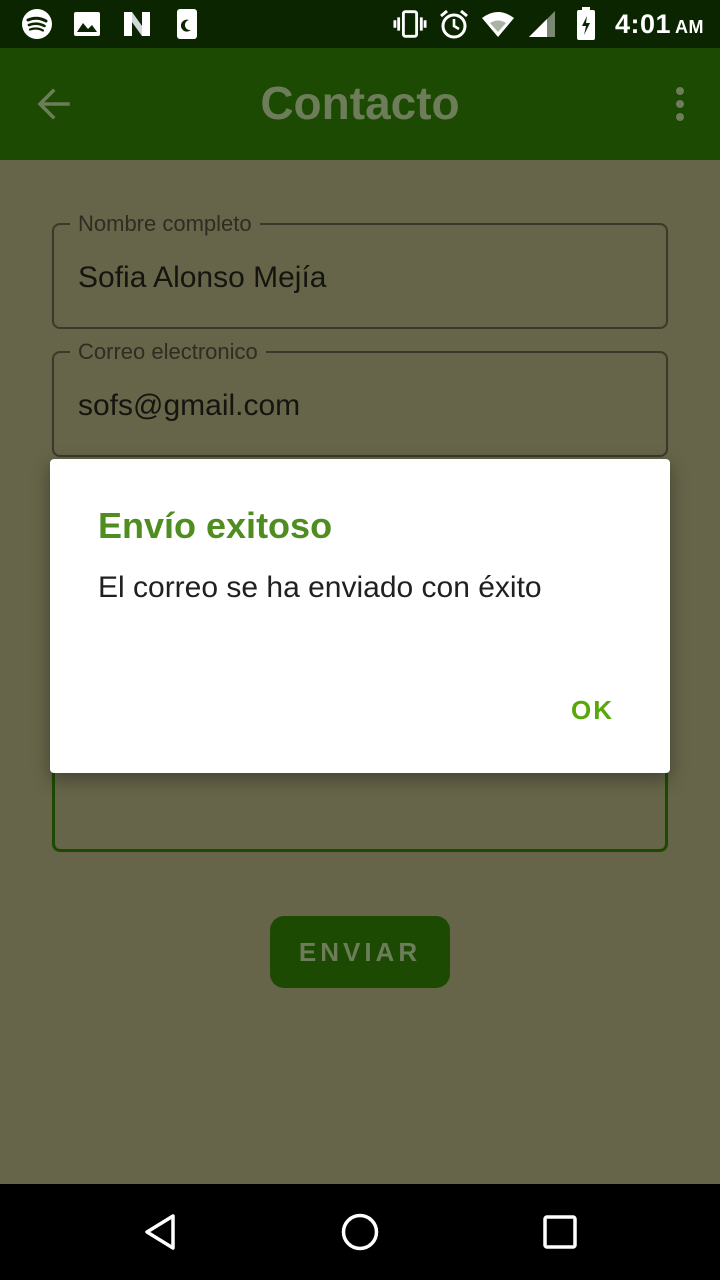  What do you see at coordinates (187, 24) in the screenshot?
I see `night-mode-icon` at bounding box center [187, 24].